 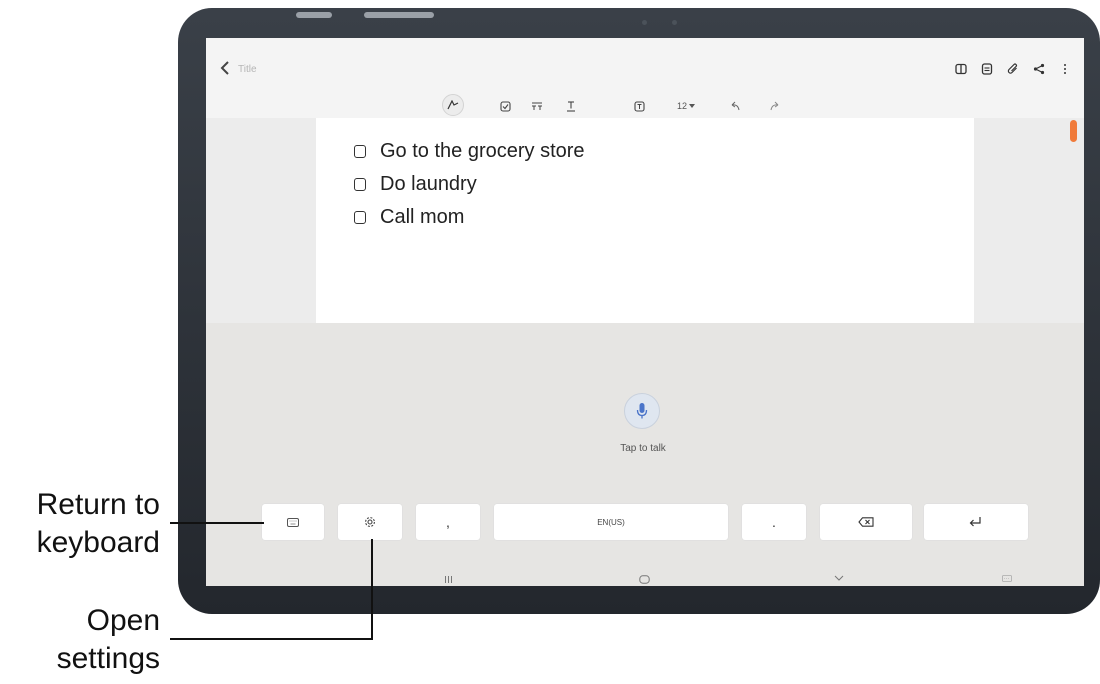 I want to click on note-title: Title, so click(x=247, y=69).